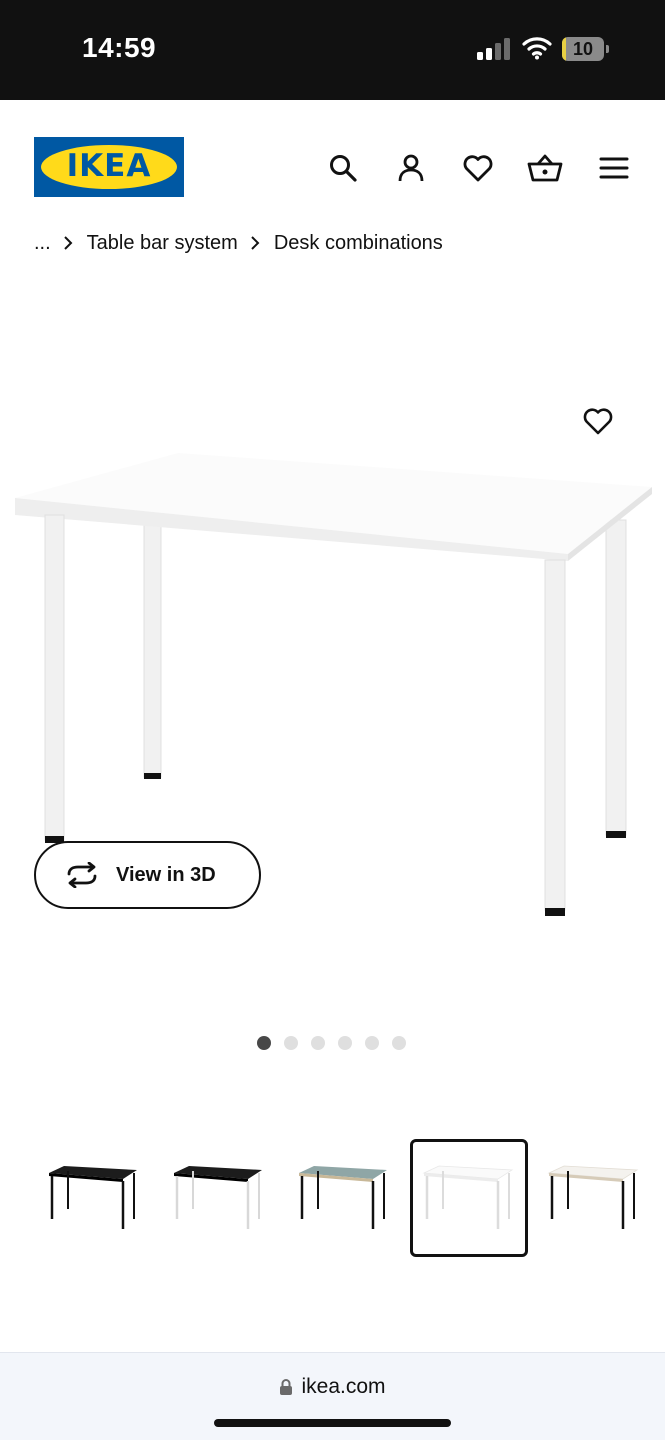 The width and height of the screenshot is (665, 1440). I want to click on wifi-icon, so click(537, 48).